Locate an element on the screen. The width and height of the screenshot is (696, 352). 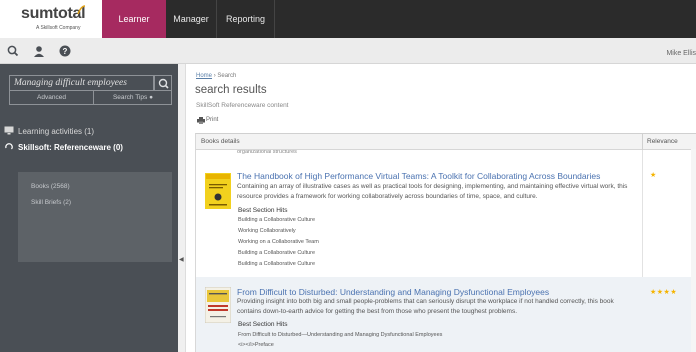
column-header-relevance: Relevance is located at coordinates (662, 141).